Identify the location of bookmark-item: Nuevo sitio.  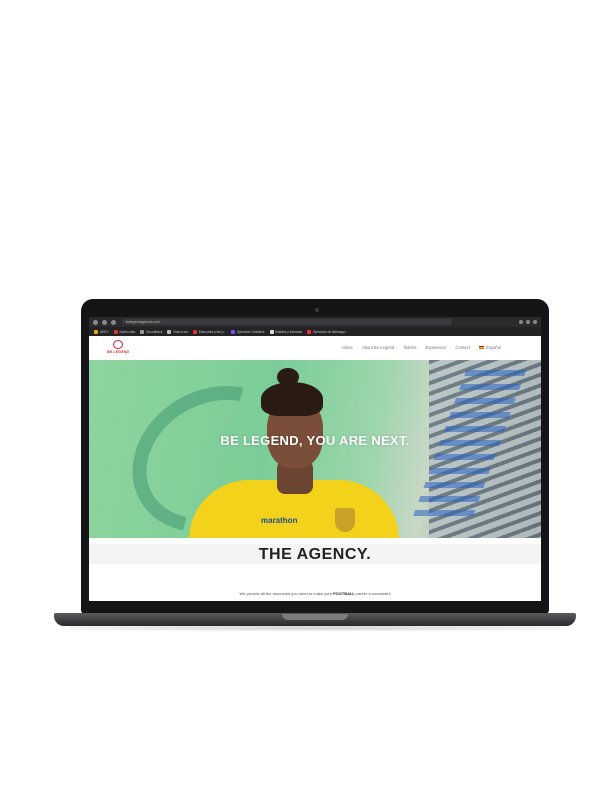
(124, 331).